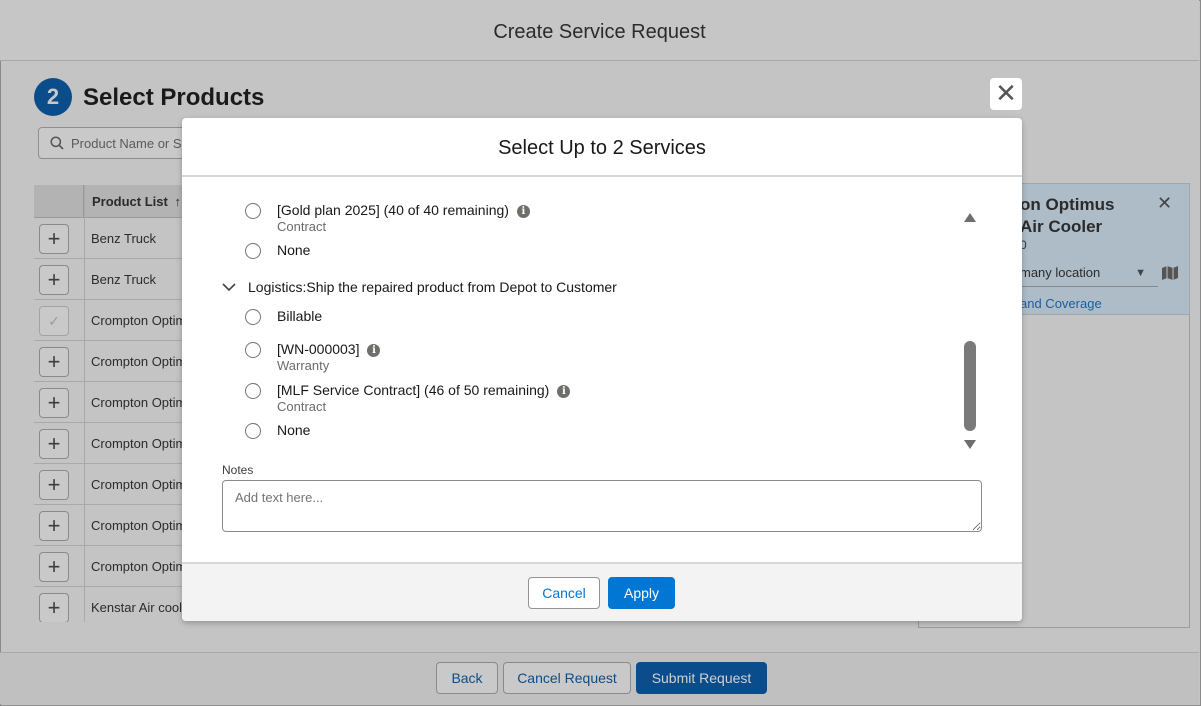 The height and width of the screenshot is (706, 1201). What do you see at coordinates (238, 470) in the screenshot?
I see `notes-label: Notes` at bounding box center [238, 470].